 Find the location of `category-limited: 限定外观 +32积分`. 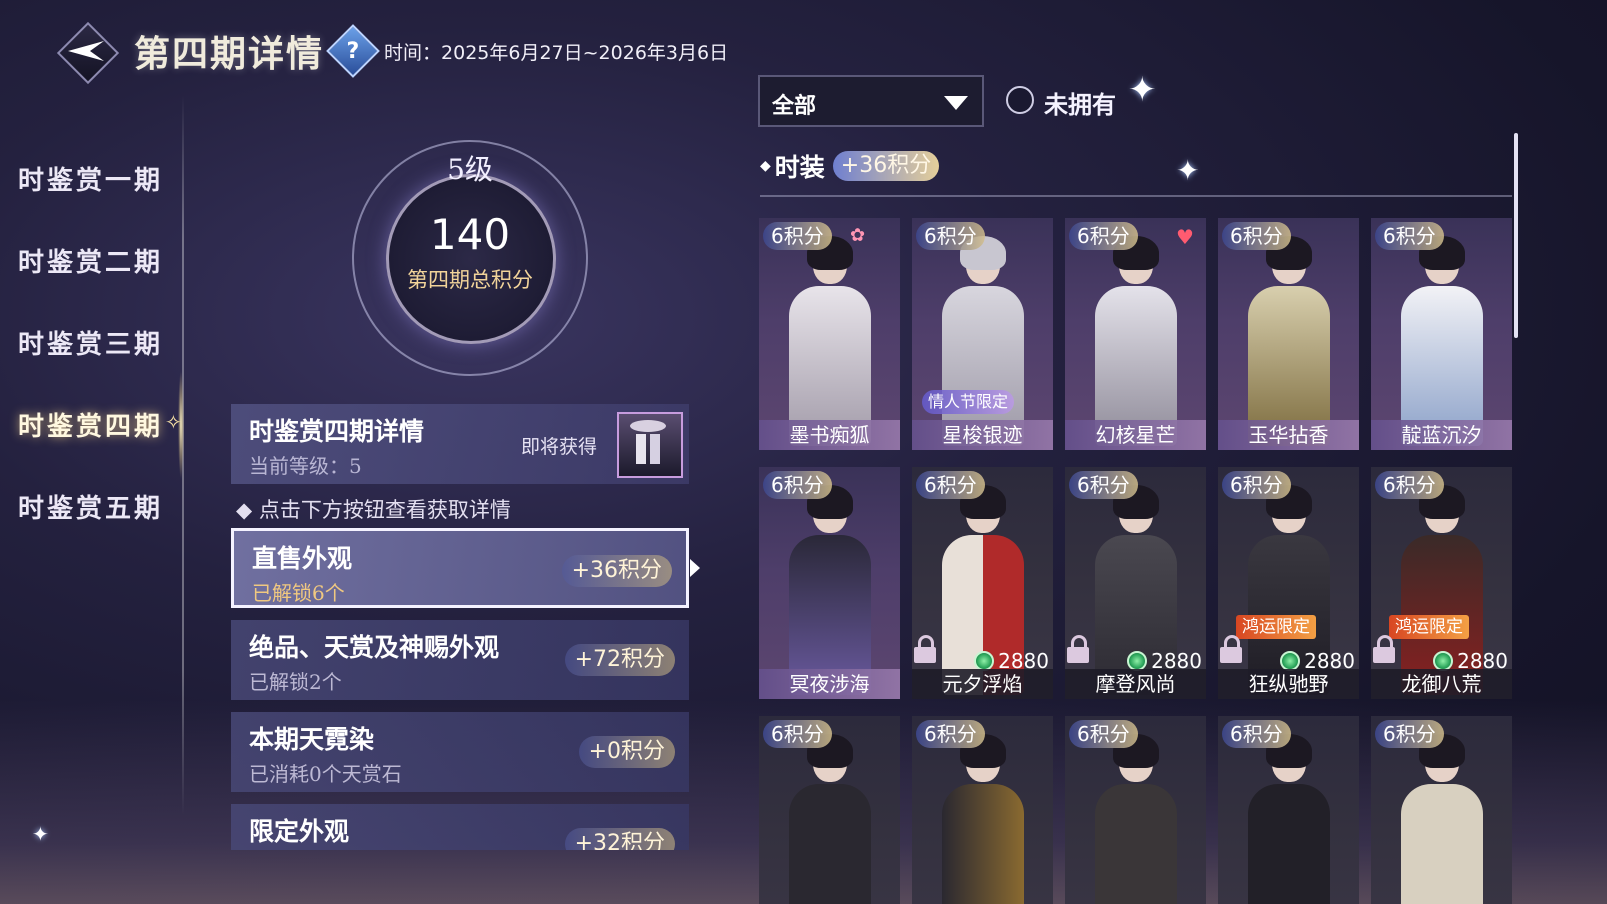

category-limited: 限定外观 +32积分 is located at coordinates (460, 827).